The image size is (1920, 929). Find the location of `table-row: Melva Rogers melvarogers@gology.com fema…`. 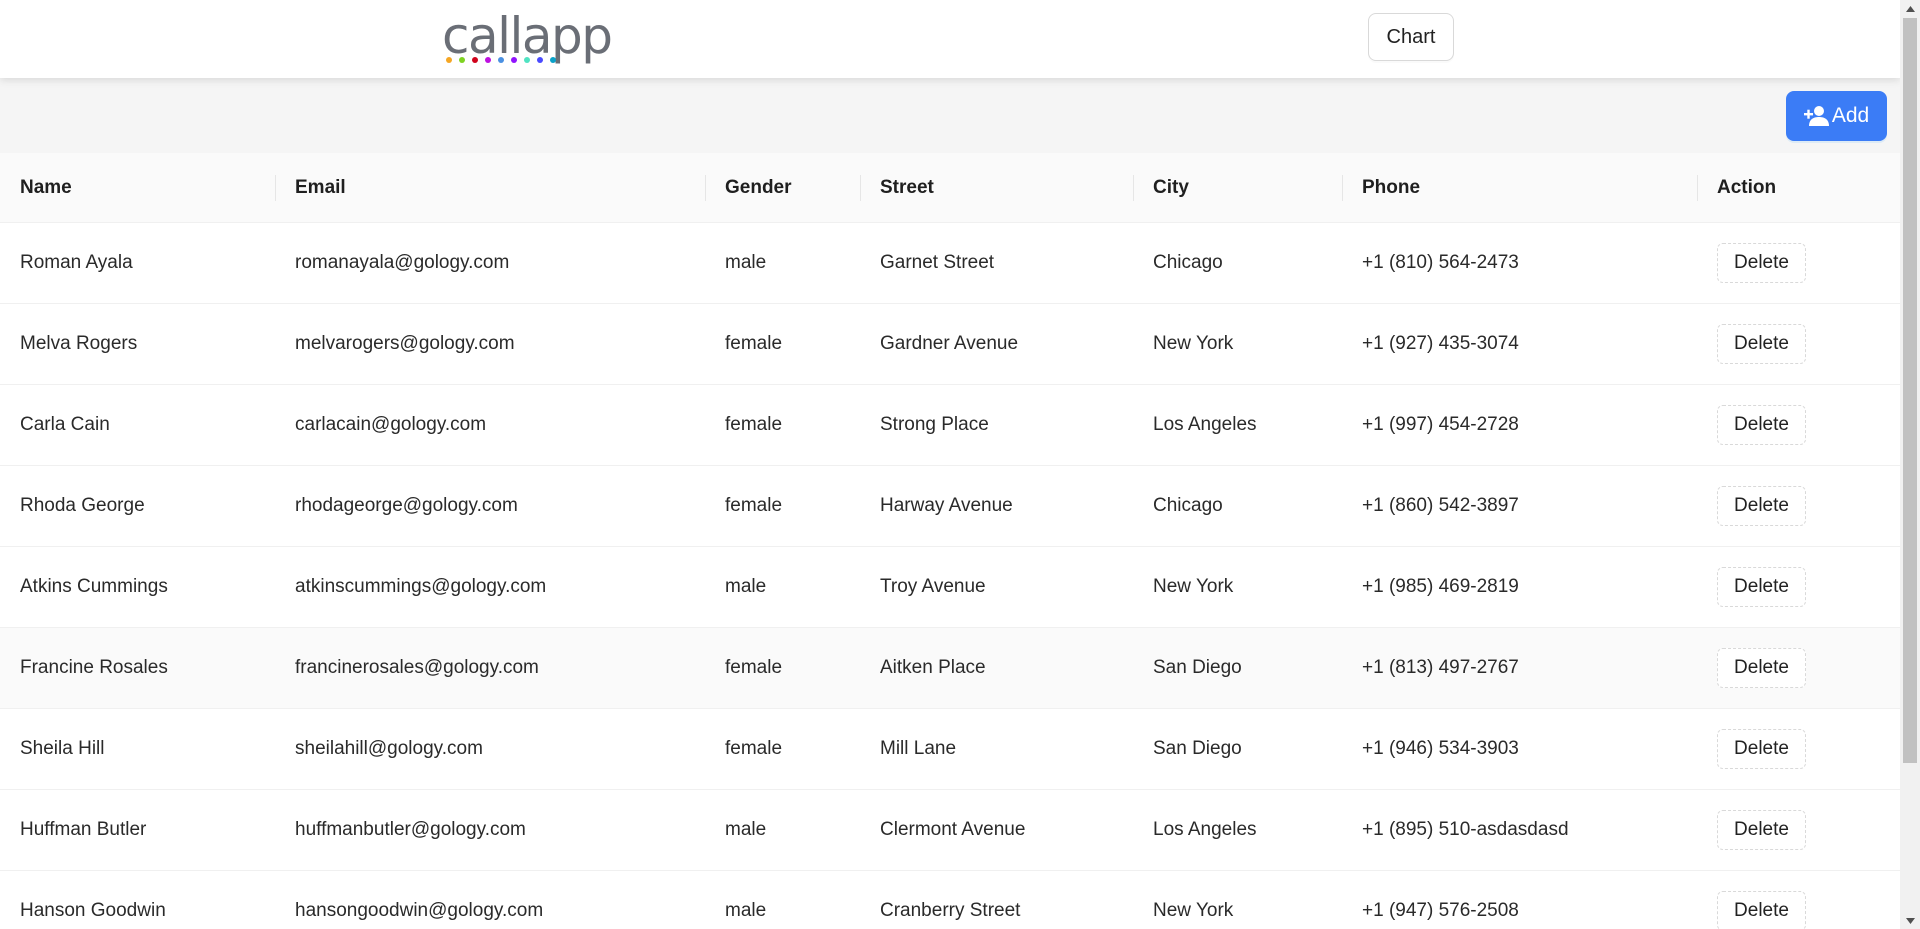

table-row: Melva Rogers melvarogers@gology.com fema… is located at coordinates (950, 344).